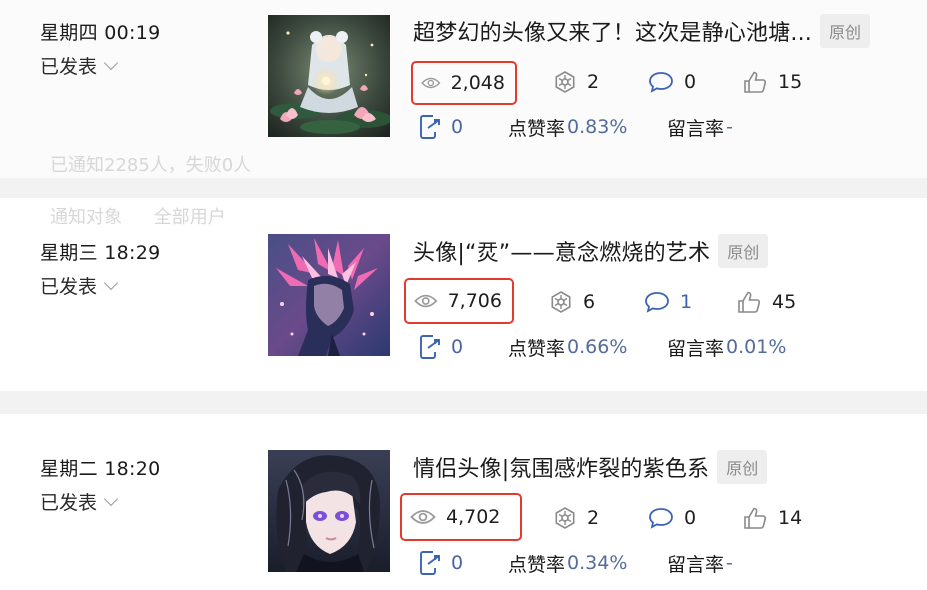 The width and height of the screenshot is (927, 590). I want to click on shares-metric: 6, so click(572, 302).